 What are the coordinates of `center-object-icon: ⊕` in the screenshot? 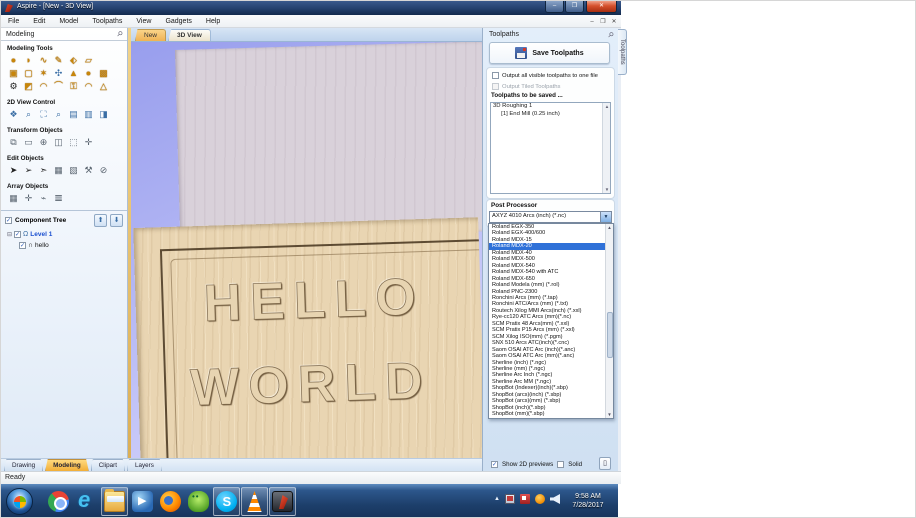 It's located at (43, 142).